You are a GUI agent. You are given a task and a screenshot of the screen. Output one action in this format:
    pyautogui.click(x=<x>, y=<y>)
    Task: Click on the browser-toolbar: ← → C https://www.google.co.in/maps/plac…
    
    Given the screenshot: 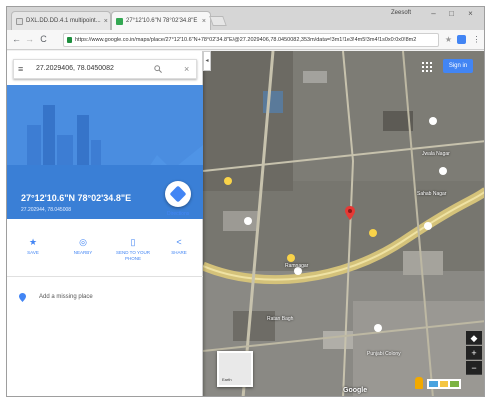 What is the action you would take?
    pyautogui.click(x=245, y=40)
    